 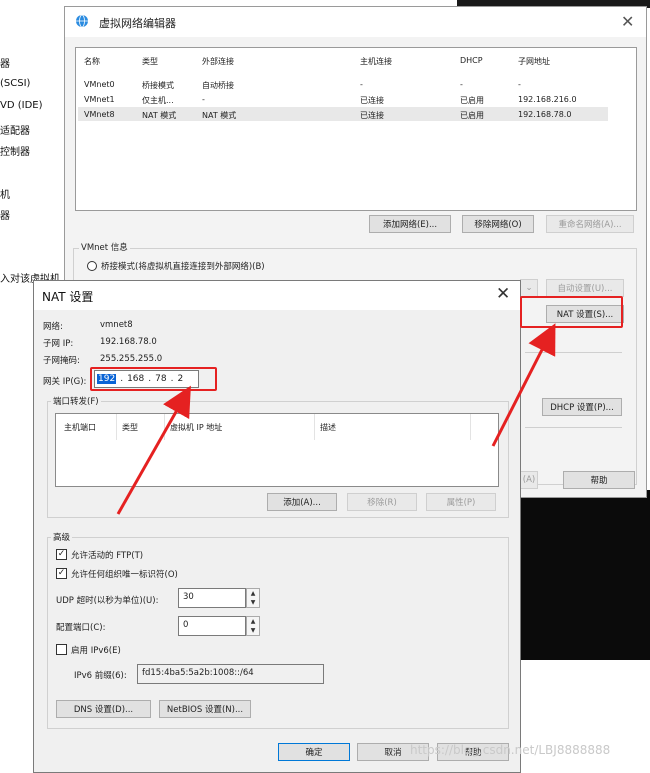 I want to click on enable-ipv6-label: 启用 IPv6(E), so click(x=96, y=651).